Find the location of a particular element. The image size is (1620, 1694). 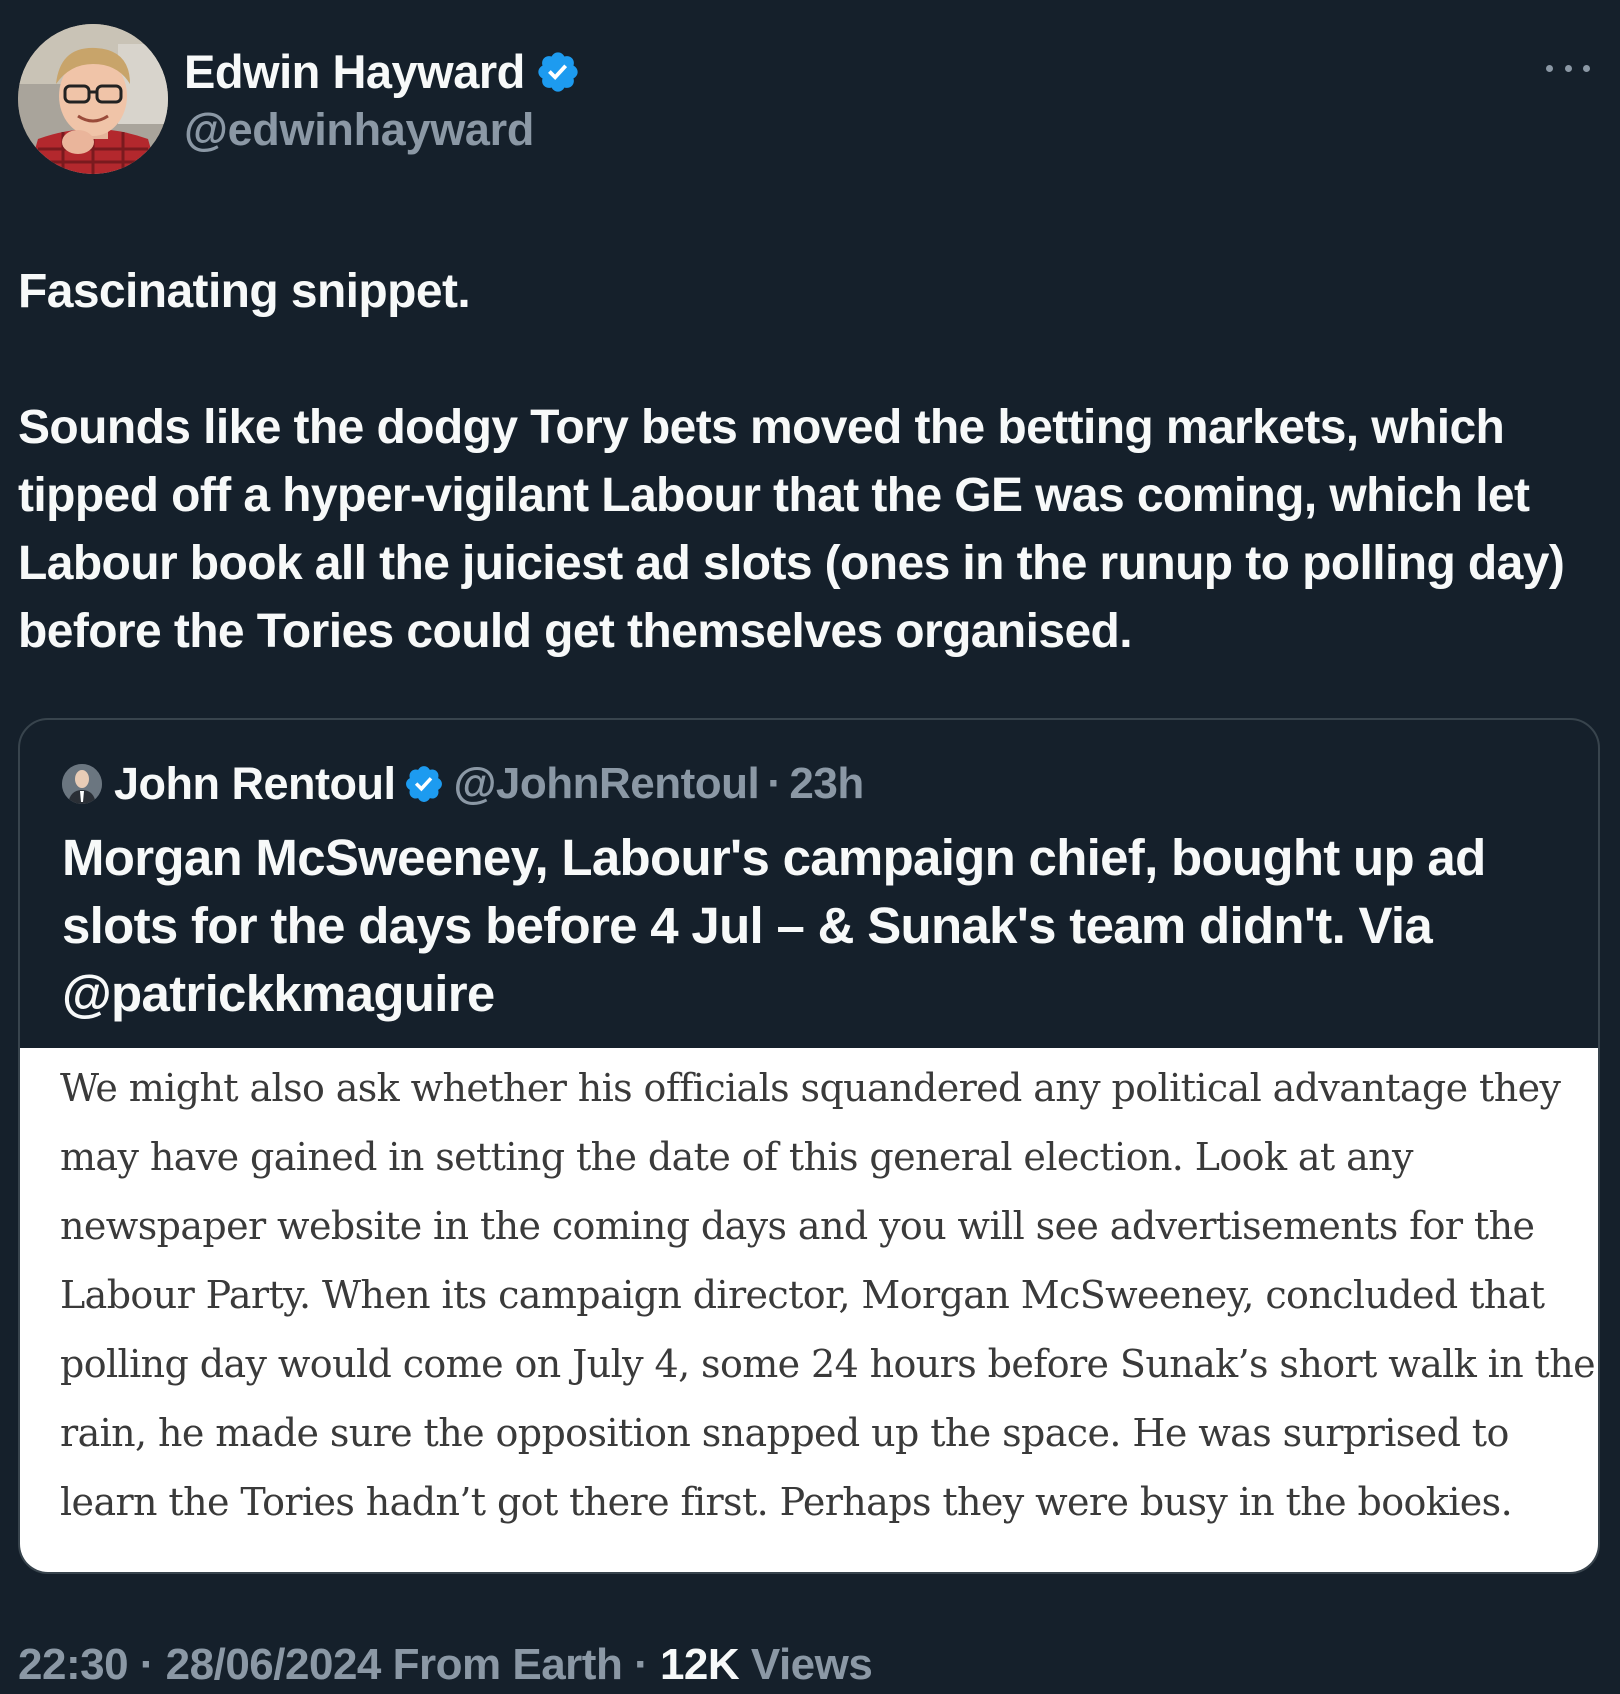

more-dots-icon is located at coordinates (1568, 68).